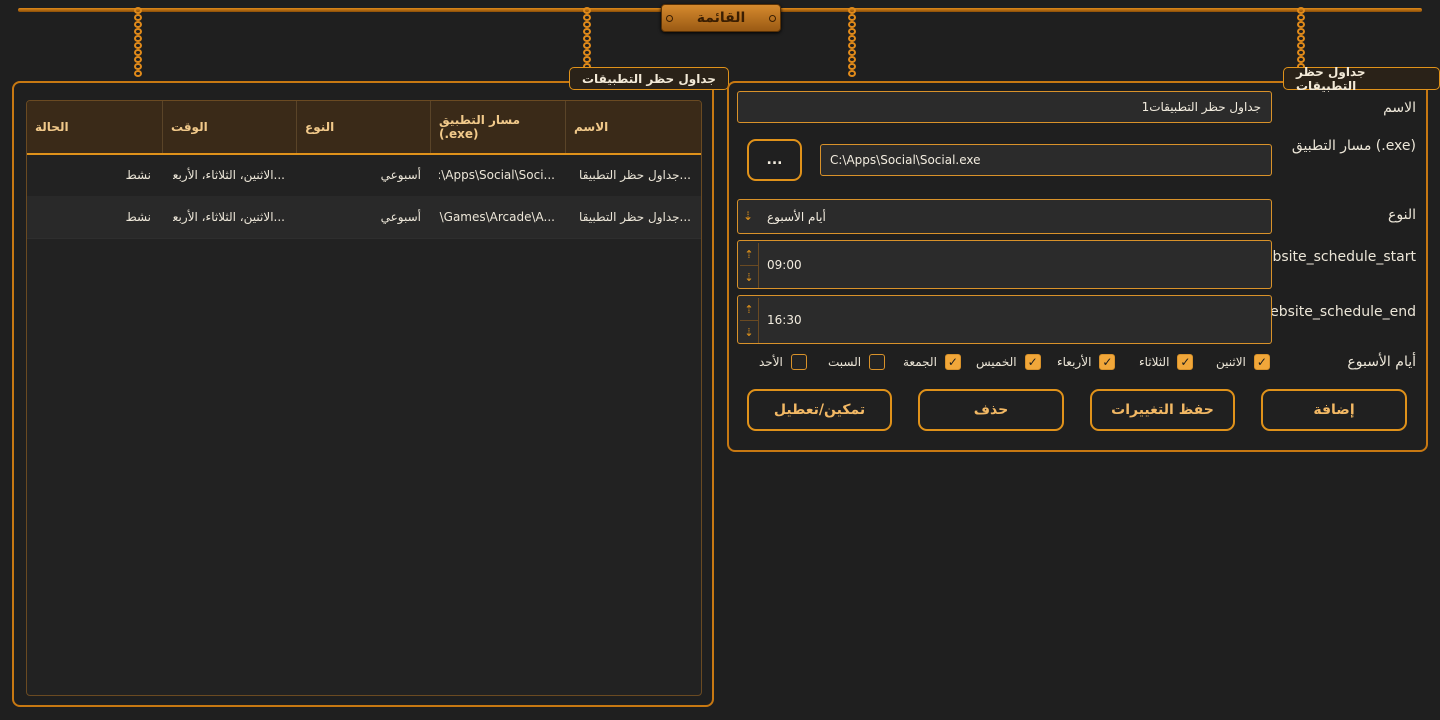 The image size is (1440, 720). What do you see at coordinates (94, 127) in the screenshot?
I see `column-header-status: الحالة` at bounding box center [94, 127].